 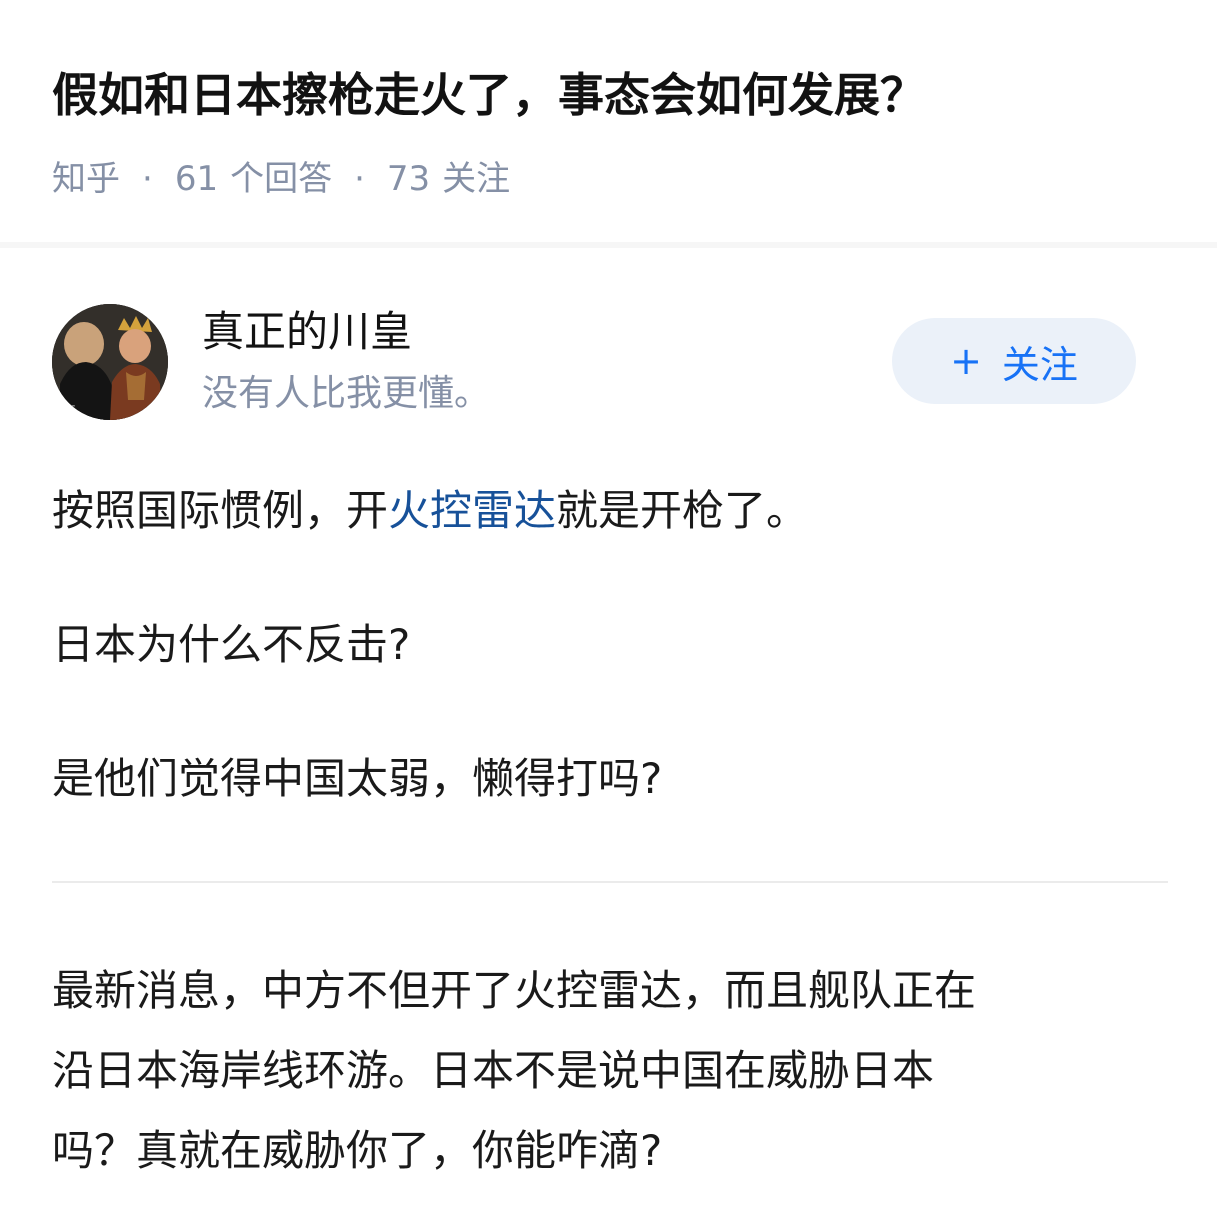 I want to click on divider, so click(x=610, y=882).